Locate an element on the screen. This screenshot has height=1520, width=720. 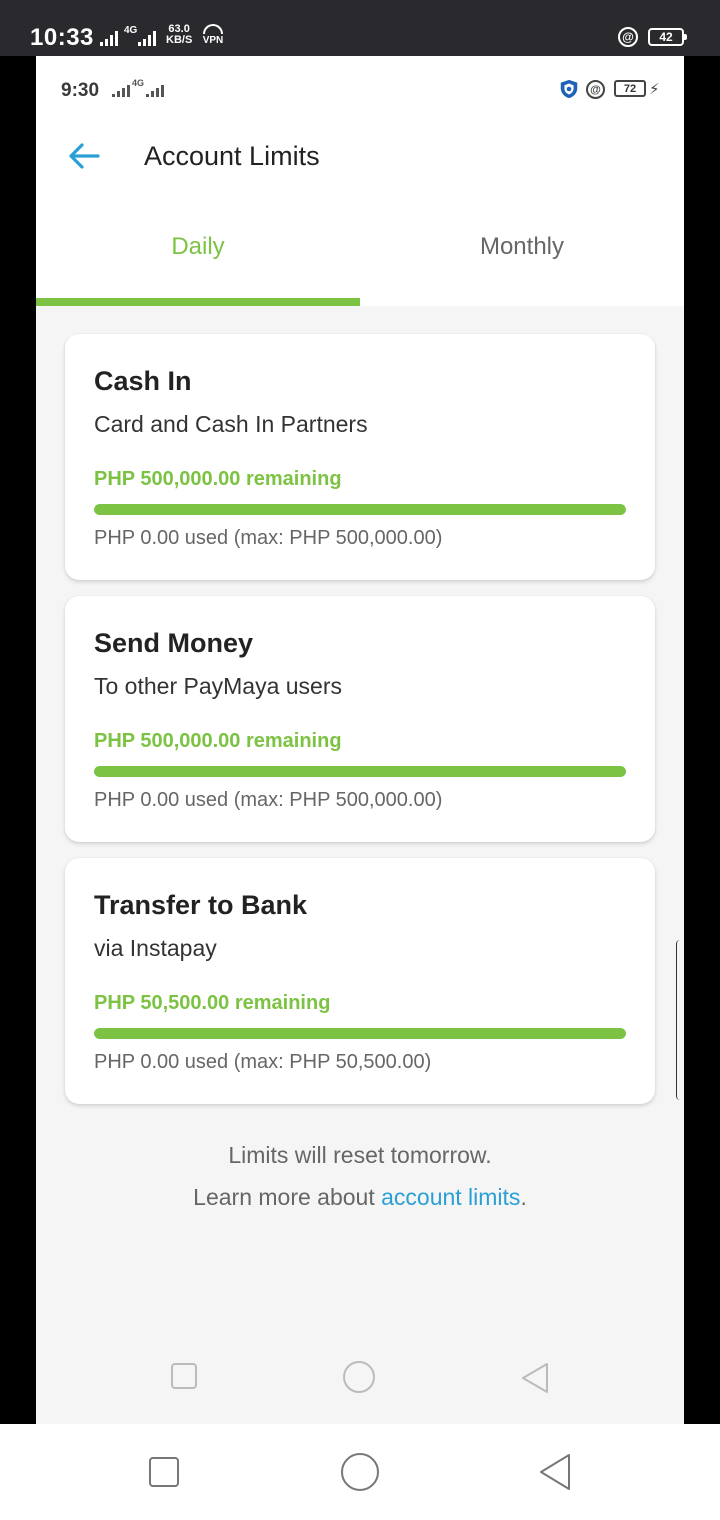
tab-daily-label: Daily is located at coordinates (198, 246).